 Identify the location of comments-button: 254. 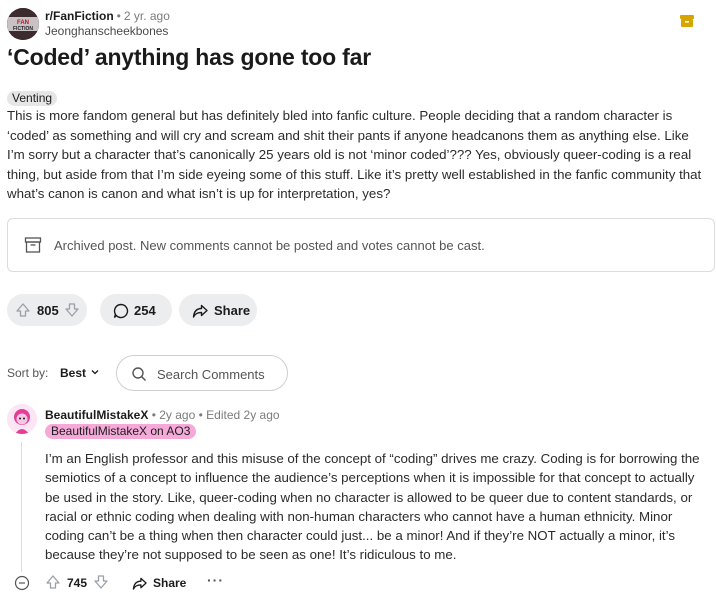
(136, 310).